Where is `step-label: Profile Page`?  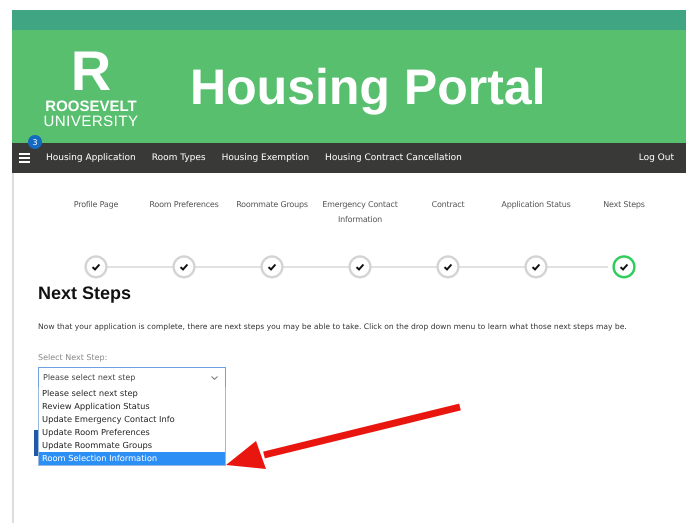
step-label: Profile Page is located at coordinates (96, 205).